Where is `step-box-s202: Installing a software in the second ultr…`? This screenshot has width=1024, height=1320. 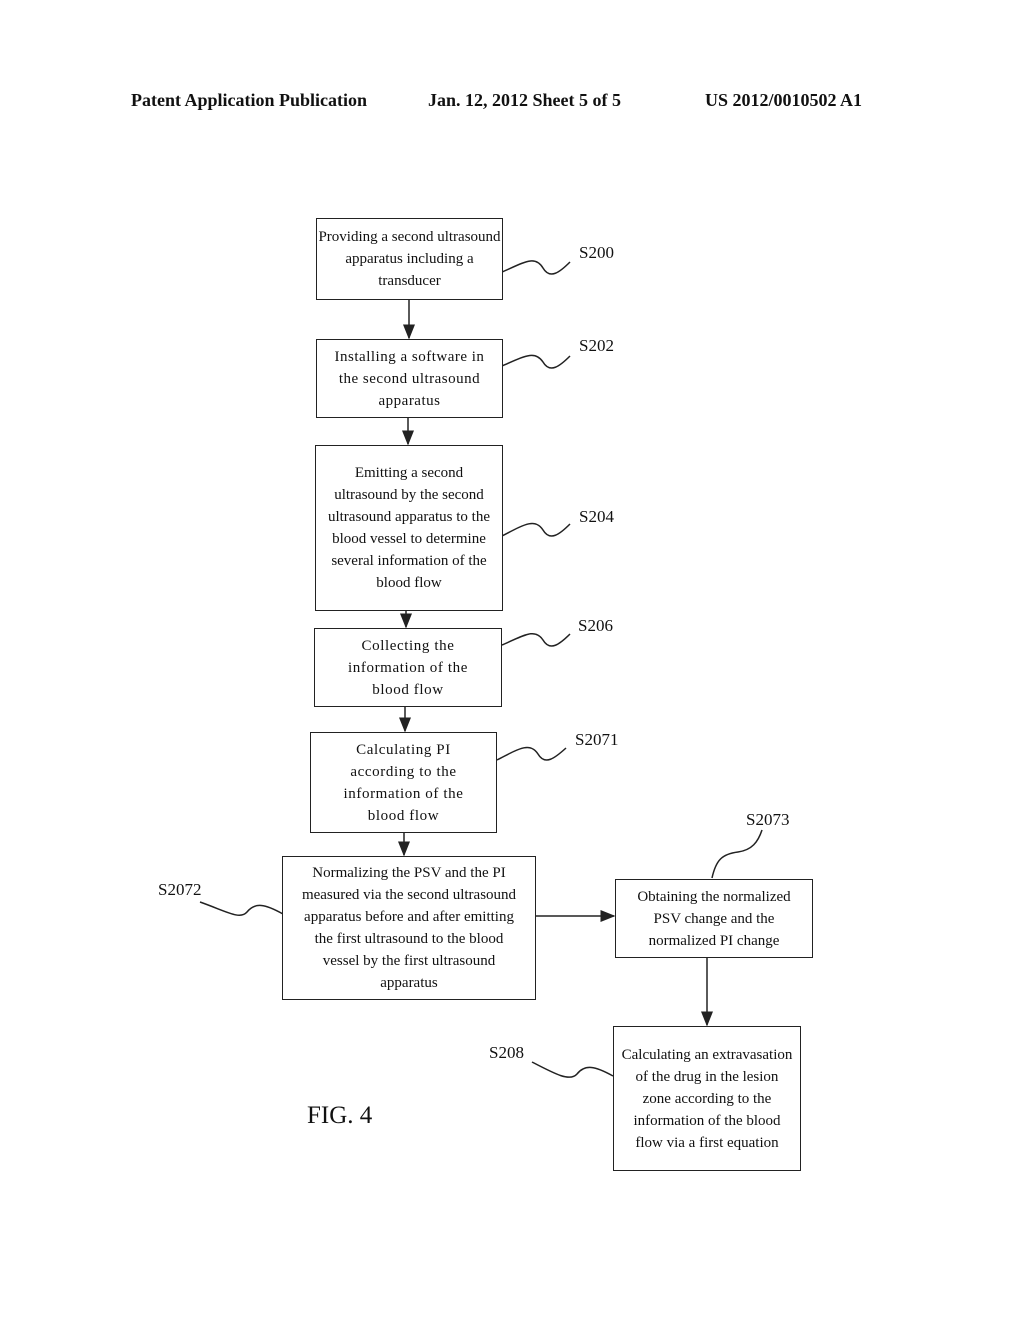
step-box-s202: Installing a software in the second ultr… is located at coordinates (409, 378).